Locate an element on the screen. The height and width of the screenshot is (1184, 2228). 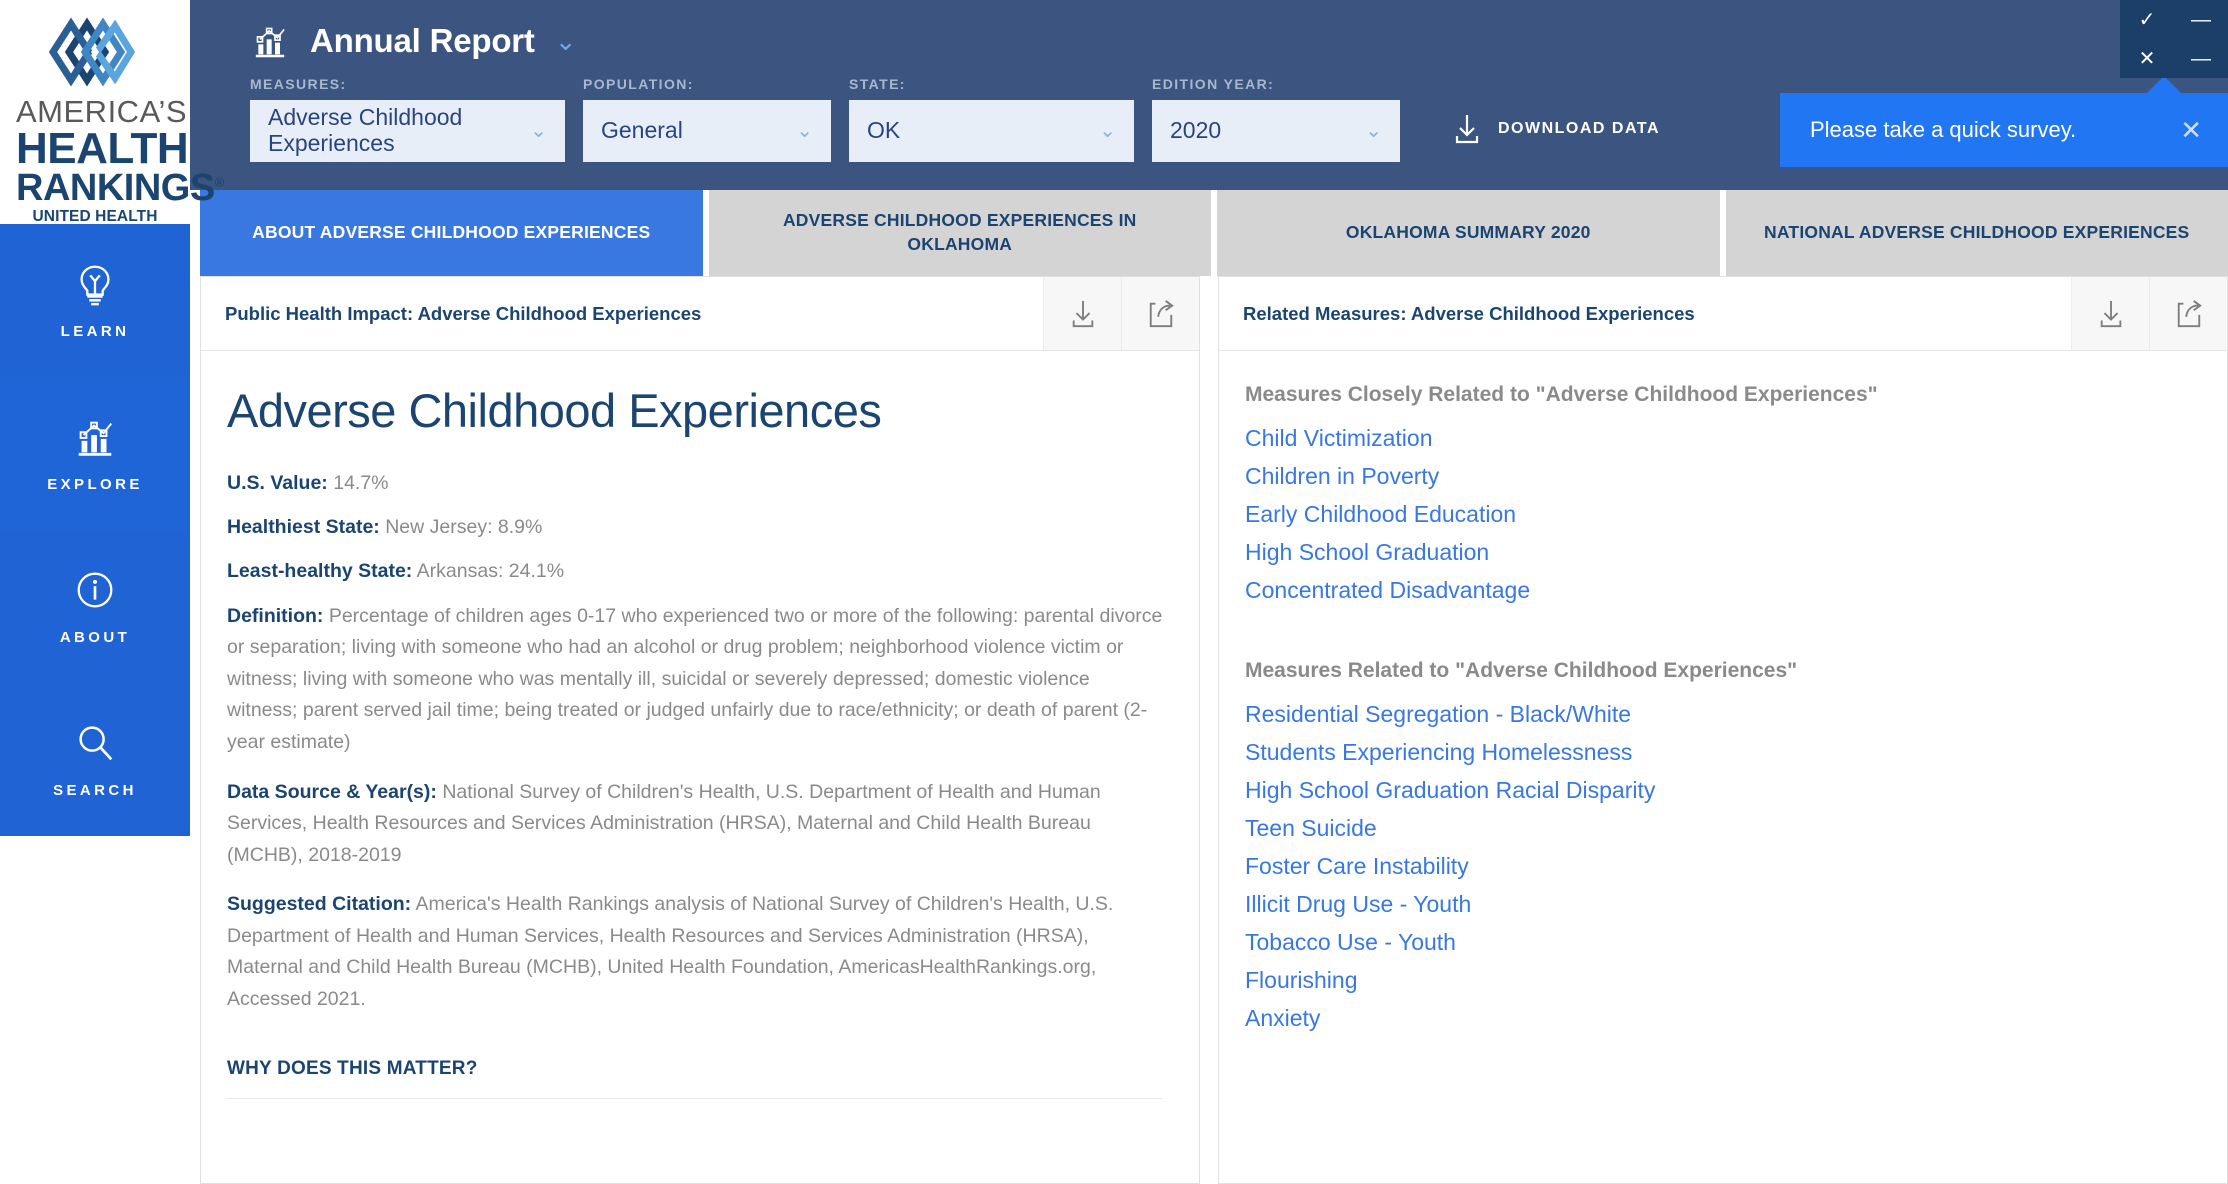
related-measure-link: High School Graduation is located at coordinates (1718, 552).